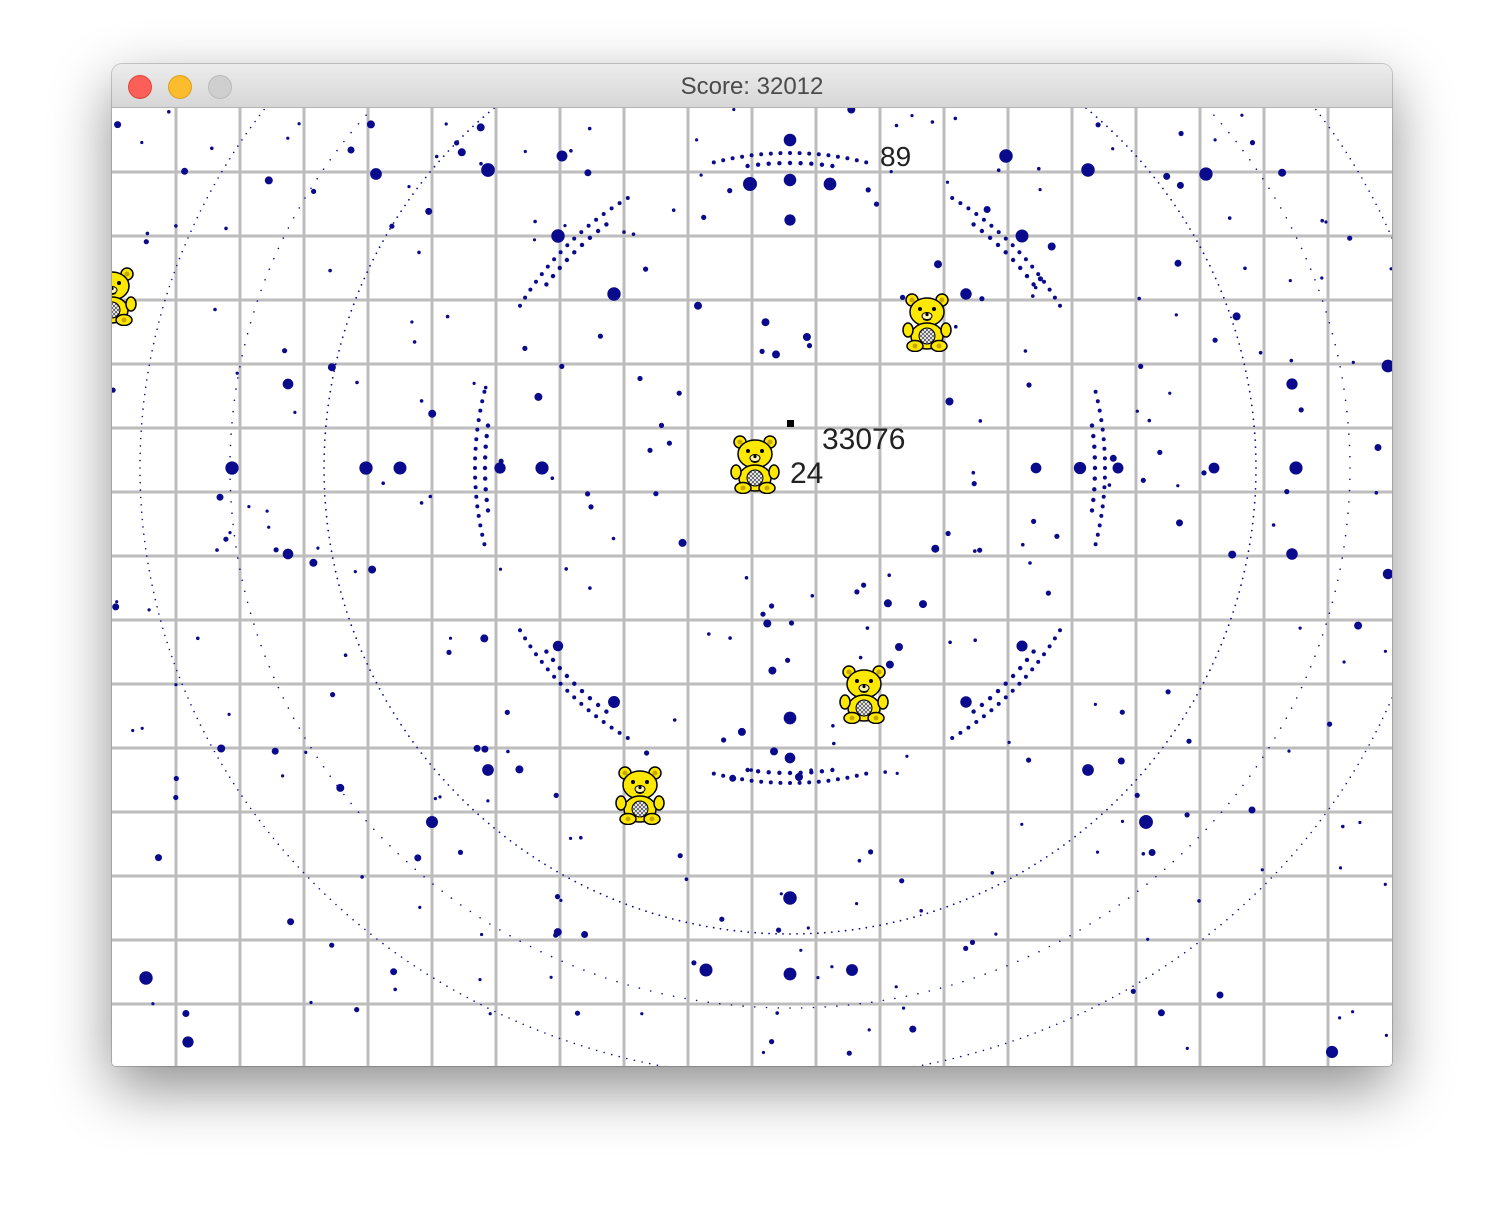 The height and width of the screenshot is (1228, 1504). Describe the element at coordinates (124, 296) in the screenshot. I see `enemy-bear` at that location.